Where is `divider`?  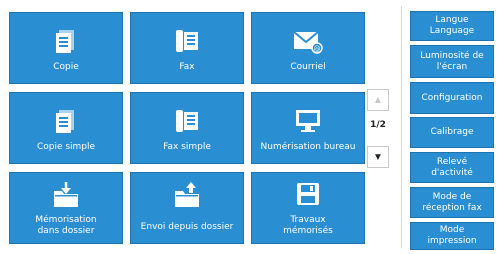 divider is located at coordinates (401, 127).